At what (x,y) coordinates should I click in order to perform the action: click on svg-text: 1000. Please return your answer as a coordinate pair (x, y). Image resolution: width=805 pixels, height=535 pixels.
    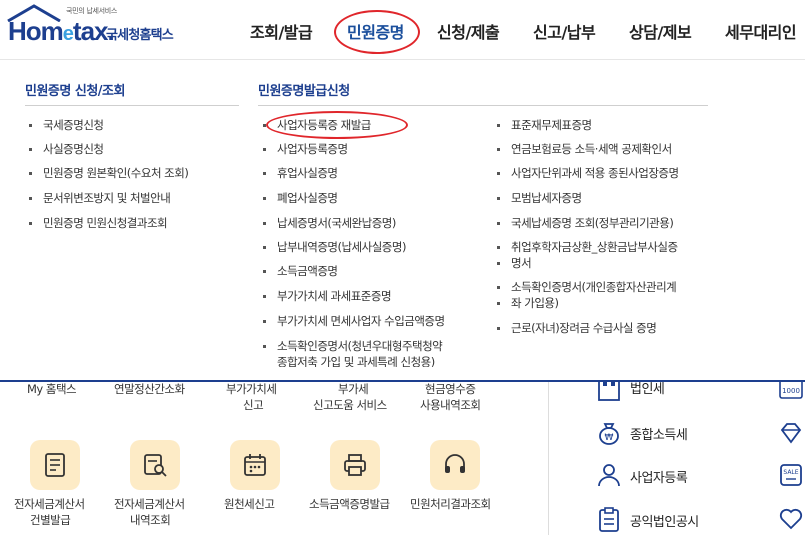
    Looking at the image, I should click on (791, 391).